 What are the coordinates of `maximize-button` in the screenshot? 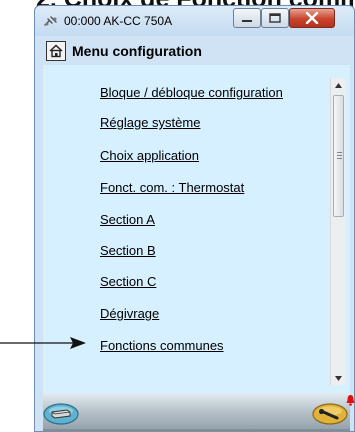 It's located at (275, 18).